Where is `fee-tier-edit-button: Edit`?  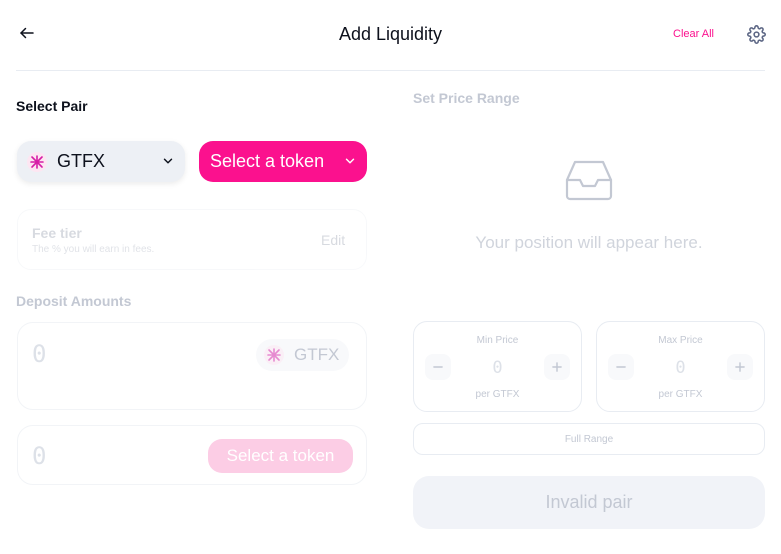 fee-tier-edit-button: Edit is located at coordinates (333, 240).